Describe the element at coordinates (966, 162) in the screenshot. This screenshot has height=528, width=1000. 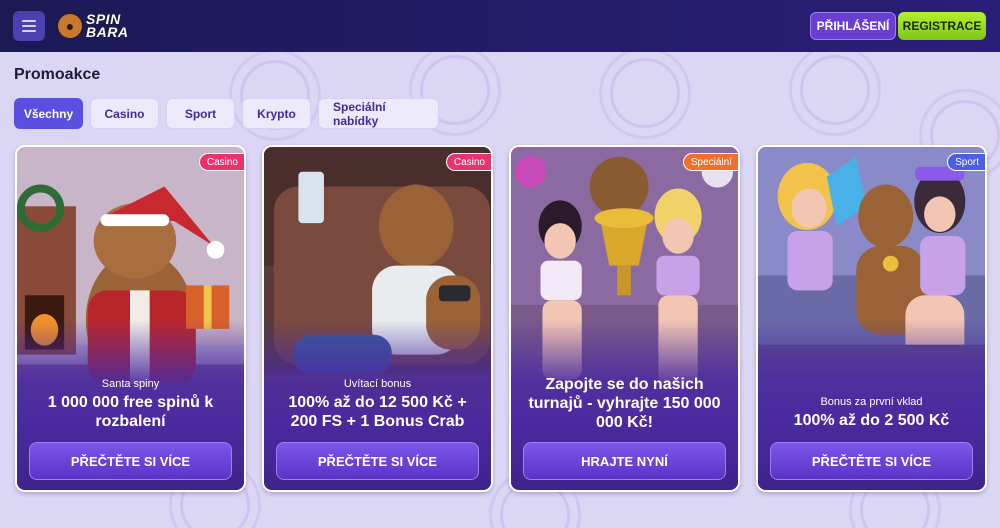
I see `category-badge: Sport` at that location.